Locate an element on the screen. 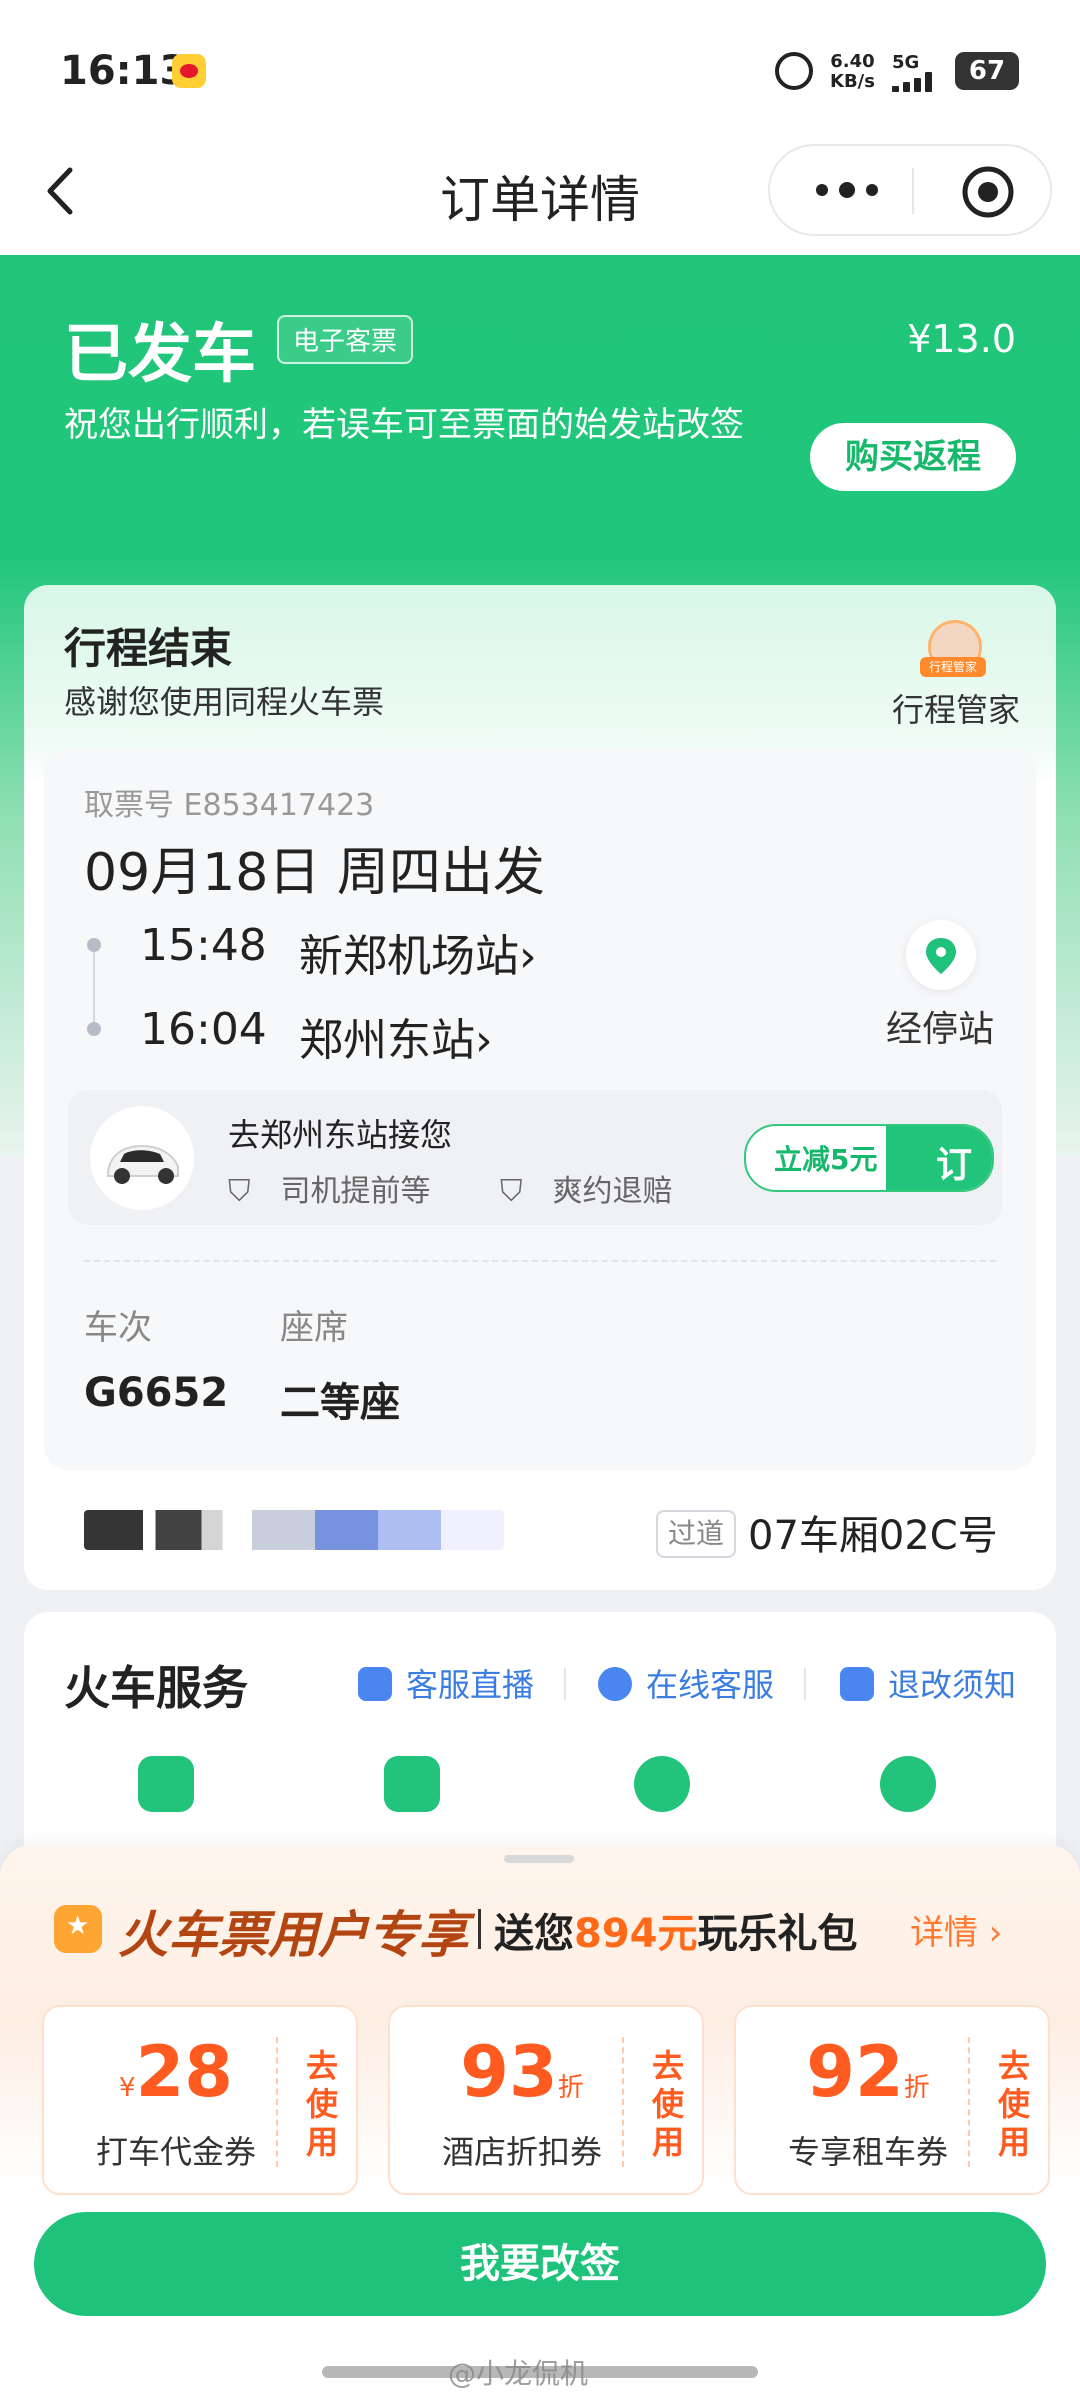 This screenshot has width=1080, height=2400. services-title: 火车服务 is located at coordinates (156, 1688).